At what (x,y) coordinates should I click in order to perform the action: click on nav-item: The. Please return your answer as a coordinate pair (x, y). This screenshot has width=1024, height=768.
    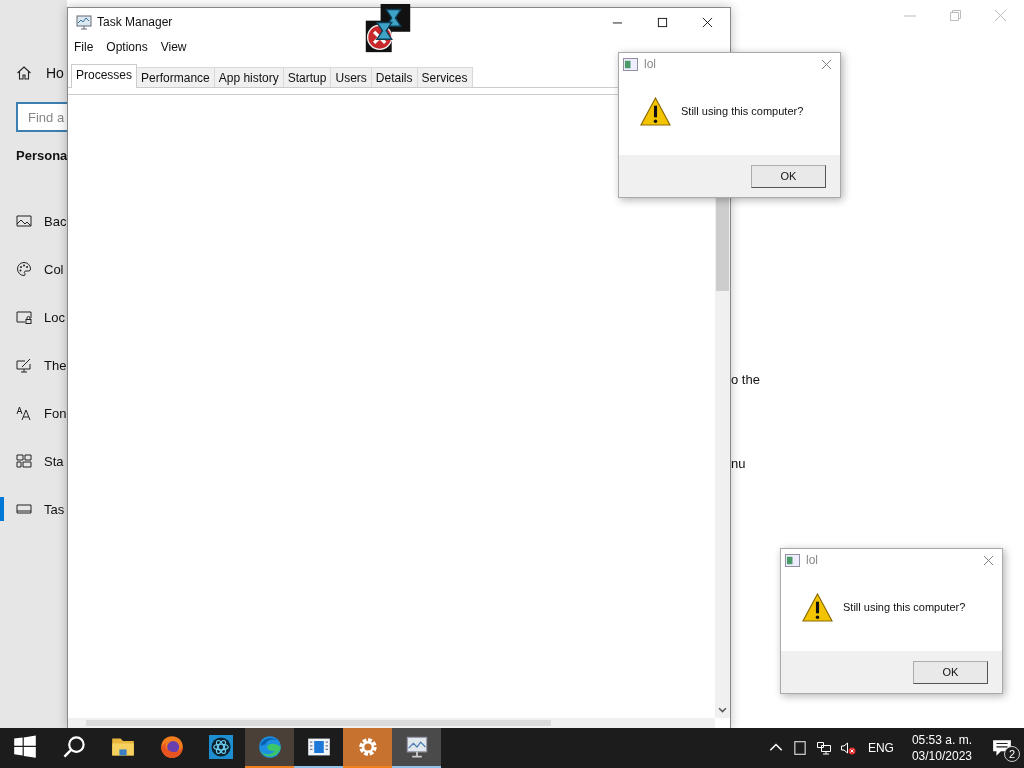
    Looking at the image, I should click on (33, 365).